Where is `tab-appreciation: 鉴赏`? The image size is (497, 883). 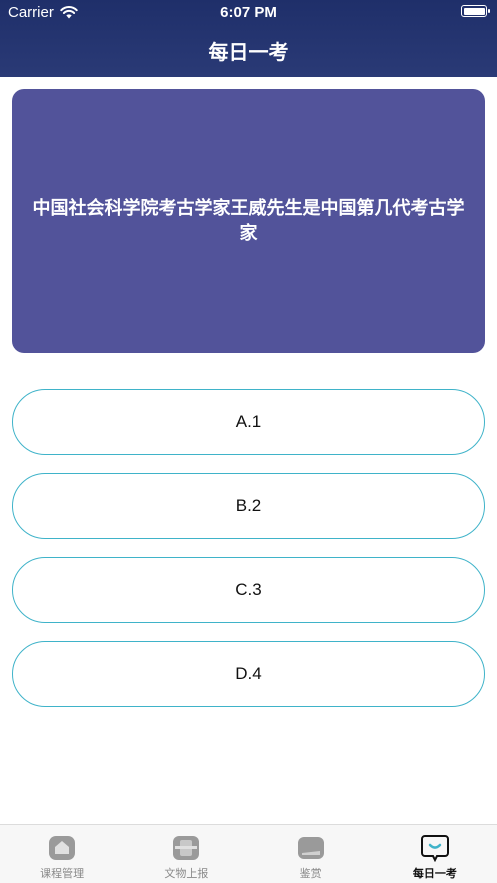 tab-appreciation: 鉴赏 is located at coordinates (311, 854).